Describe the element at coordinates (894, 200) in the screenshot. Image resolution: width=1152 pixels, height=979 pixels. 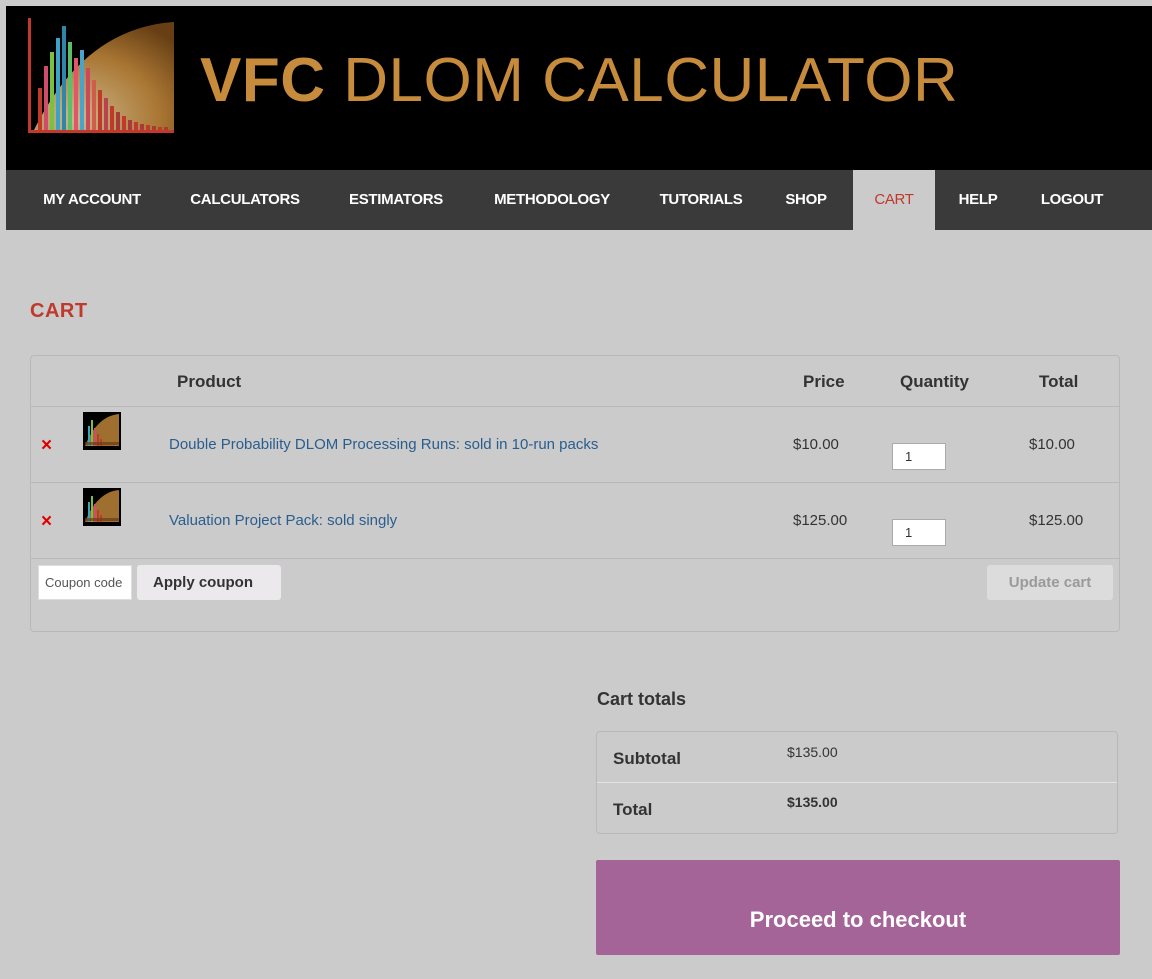
I see `nav-cart: CART` at that location.